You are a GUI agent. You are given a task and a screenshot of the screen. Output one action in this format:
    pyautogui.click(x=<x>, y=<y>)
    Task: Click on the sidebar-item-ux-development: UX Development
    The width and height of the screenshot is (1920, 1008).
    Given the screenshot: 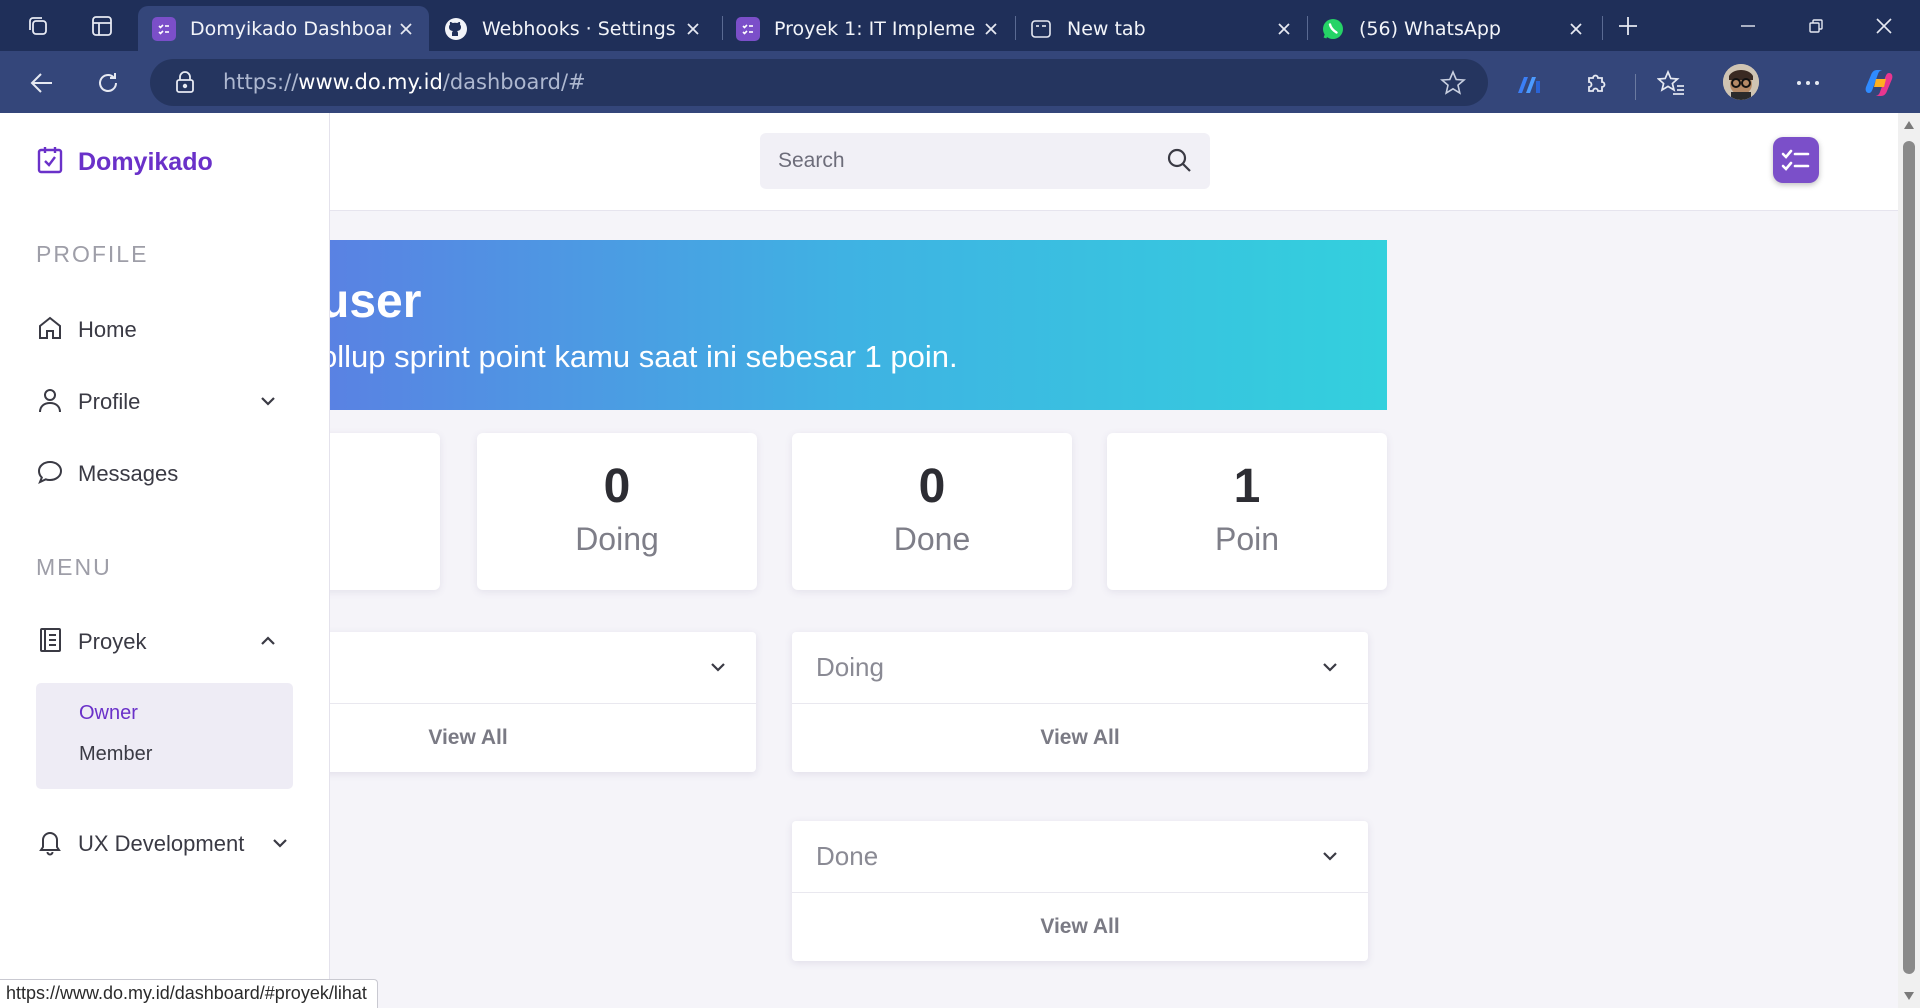 What is the action you would take?
    pyautogui.click(x=162, y=844)
    